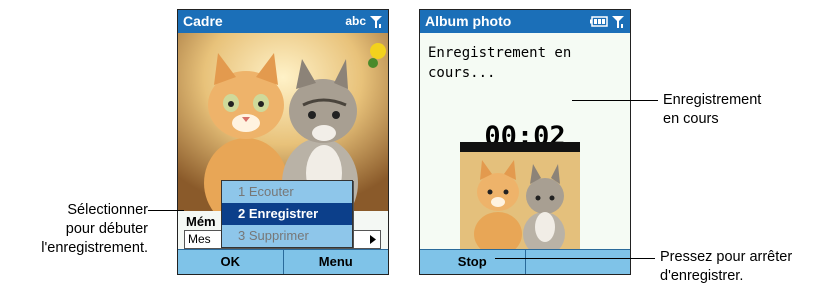  What do you see at coordinates (199, 239) in the screenshot?
I see `memo-dropdown-value: Mes` at bounding box center [199, 239].